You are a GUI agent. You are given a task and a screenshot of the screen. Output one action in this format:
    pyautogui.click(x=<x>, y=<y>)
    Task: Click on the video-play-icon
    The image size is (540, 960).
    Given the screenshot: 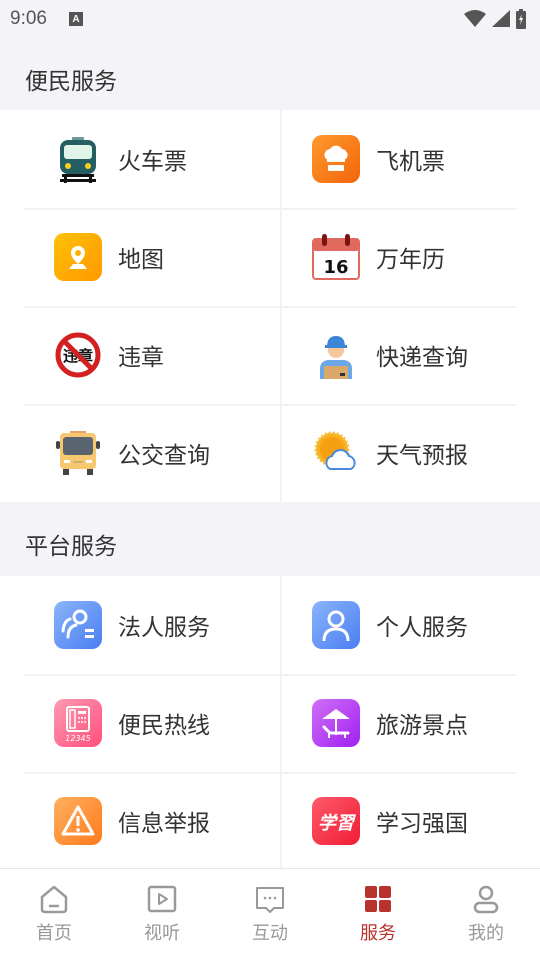 What is the action you would take?
    pyautogui.click(x=162, y=899)
    